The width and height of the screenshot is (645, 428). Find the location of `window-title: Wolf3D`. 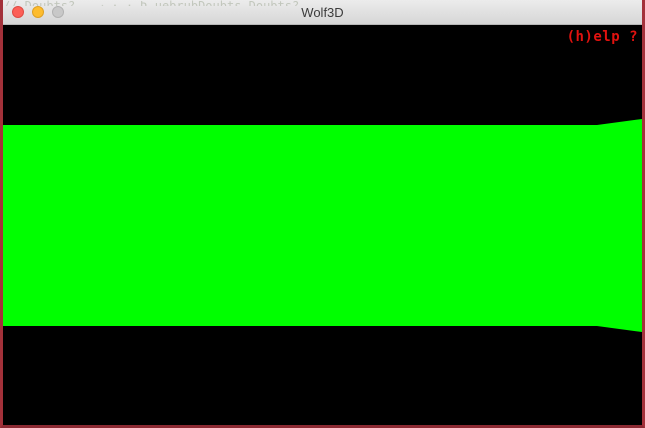

window-title: Wolf3D is located at coordinates (322, 12).